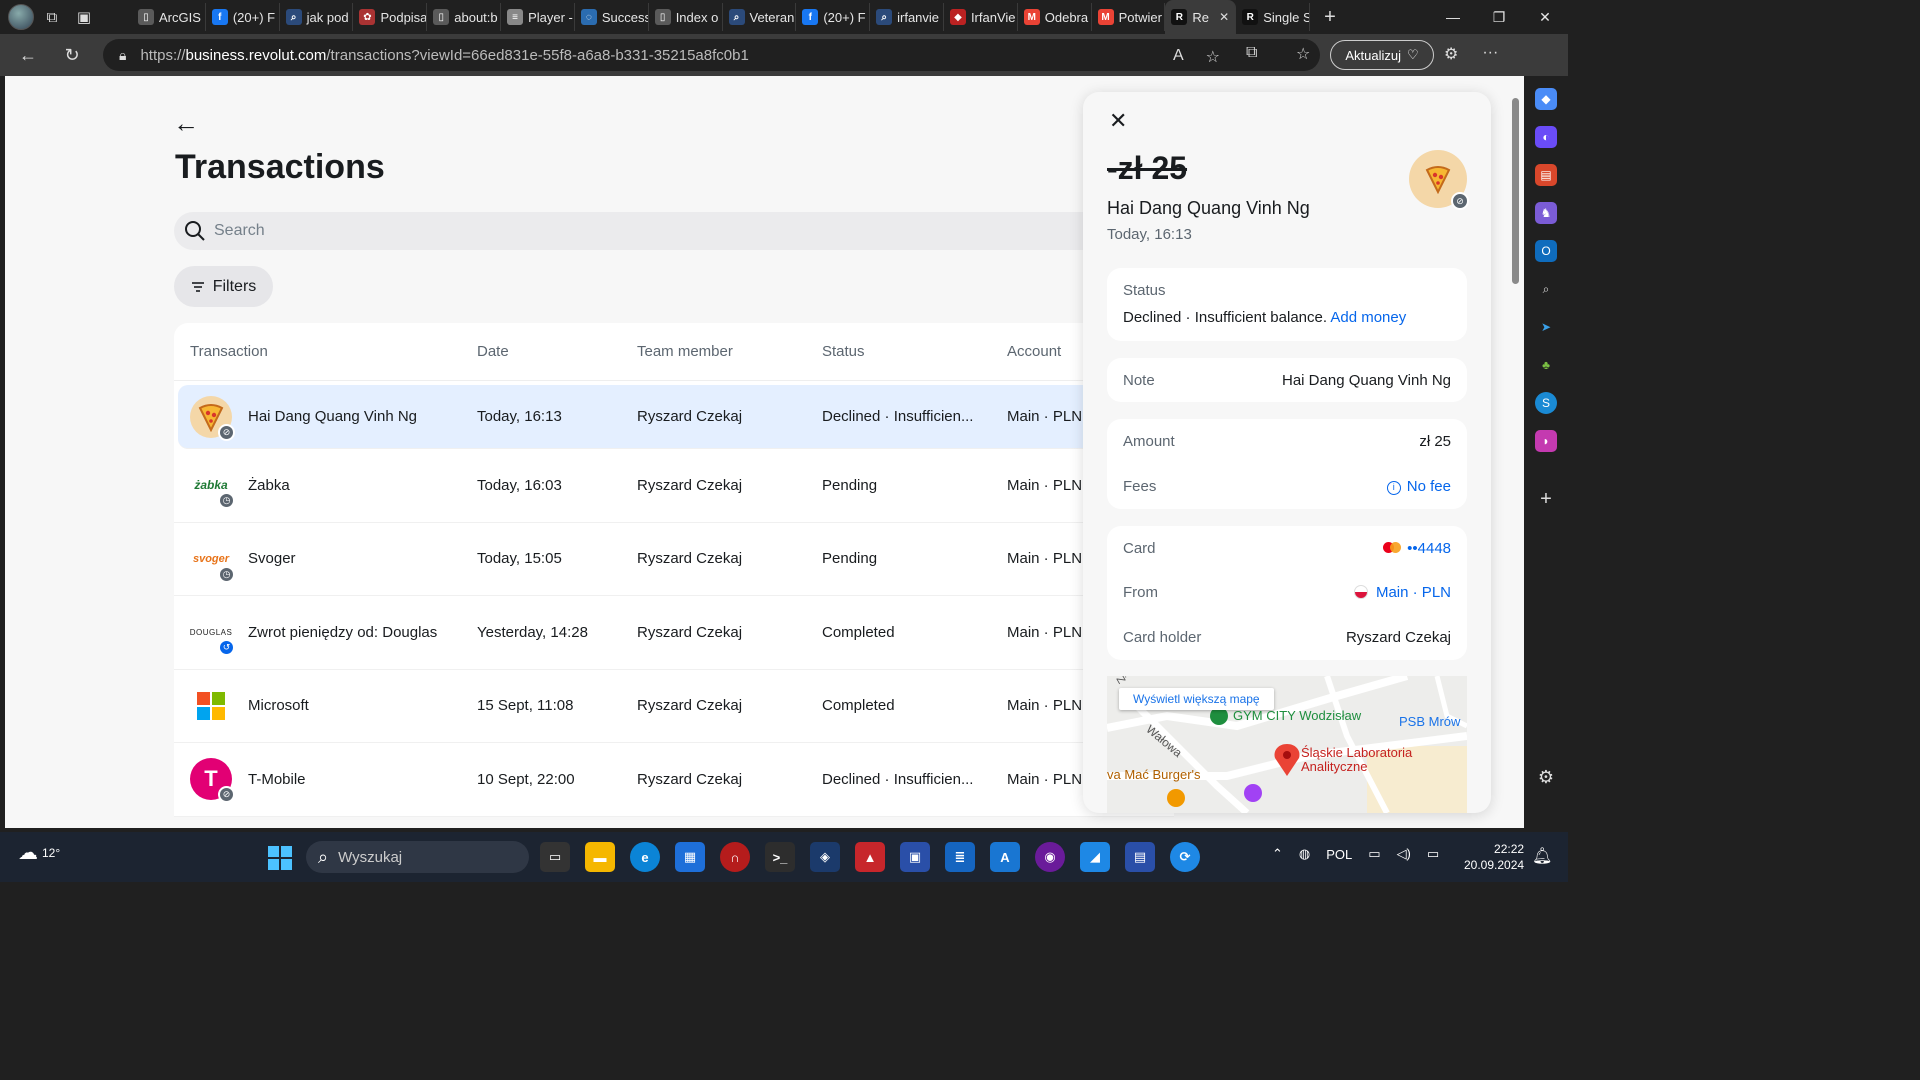 The width and height of the screenshot is (1920, 1080). Describe the element at coordinates (735, 857) in the screenshot. I see `headphones-app-icon: ∩` at that location.